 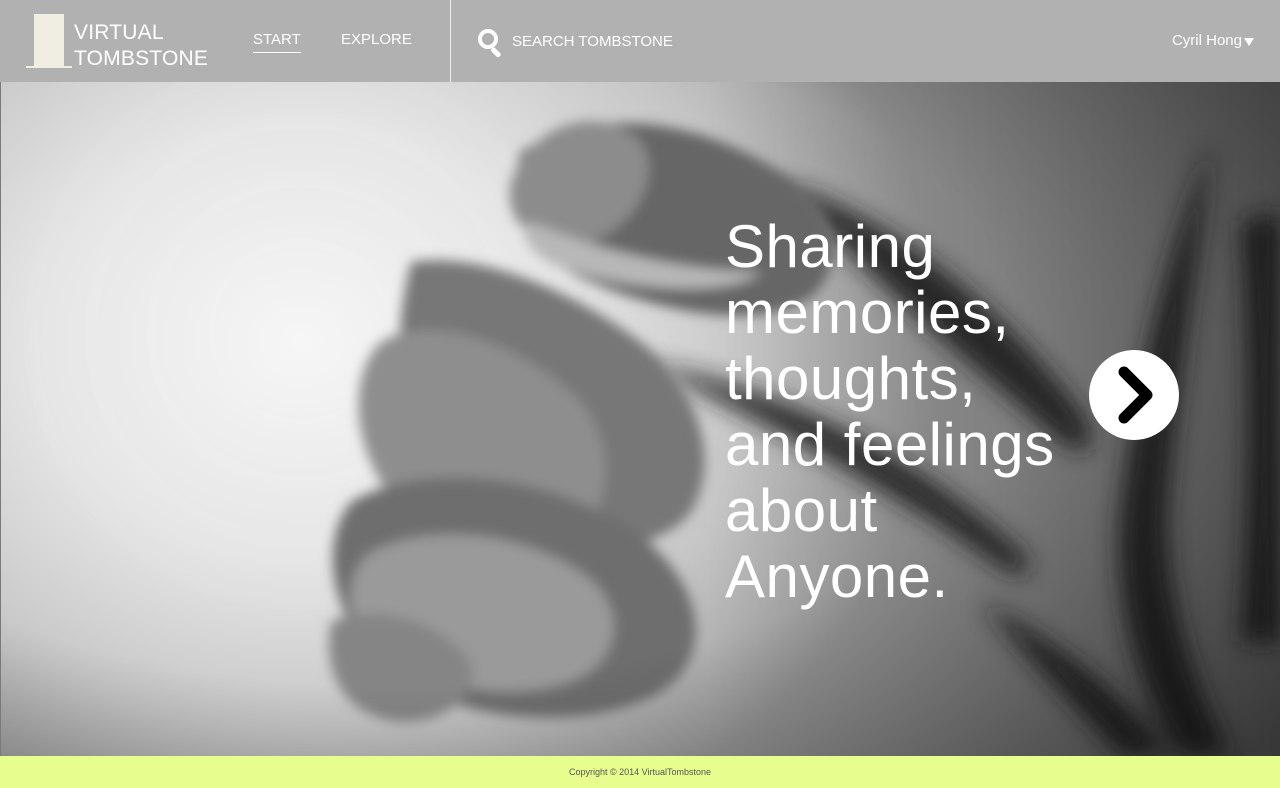 I want to click on tagline-line: Anyone., so click(x=837, y=576).